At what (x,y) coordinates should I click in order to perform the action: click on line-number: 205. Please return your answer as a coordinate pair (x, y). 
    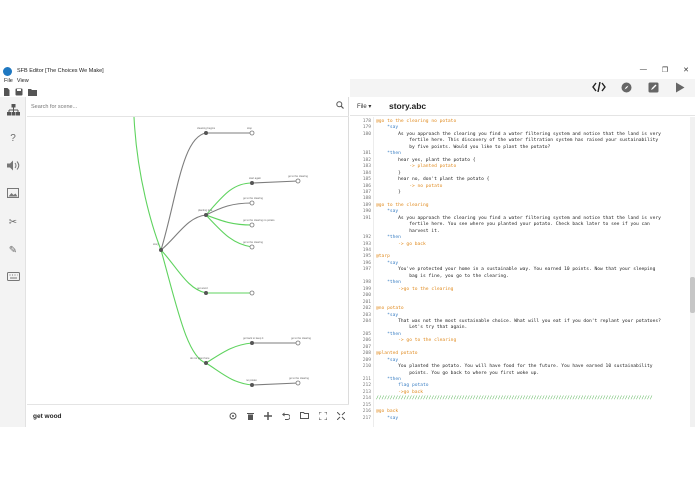
    Looking at the image, I should click on (366, 334).